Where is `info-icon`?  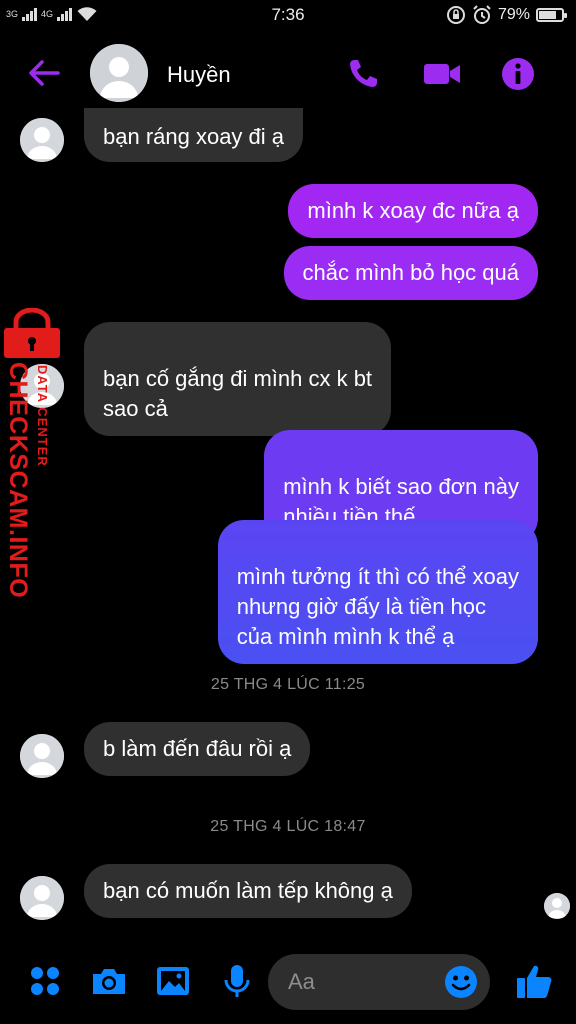
info-icon is located at coordinates (518, 74).